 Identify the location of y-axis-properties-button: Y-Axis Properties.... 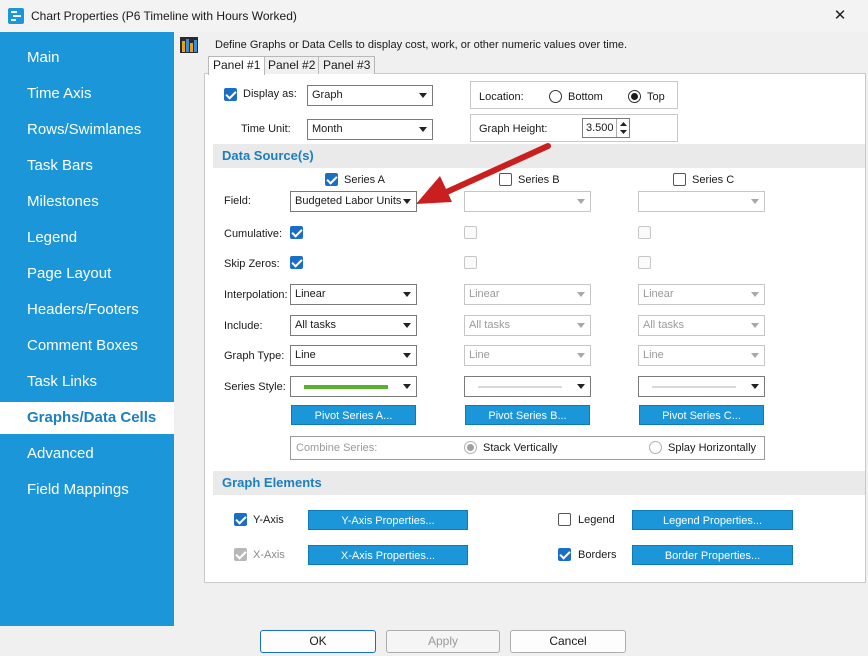
(388, 520).